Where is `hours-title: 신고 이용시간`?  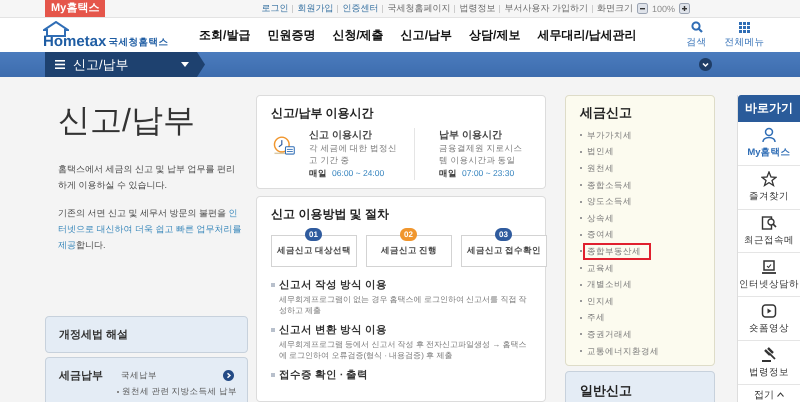 hours-title: 신고 이용시간 is located at coordinates (341, 135).